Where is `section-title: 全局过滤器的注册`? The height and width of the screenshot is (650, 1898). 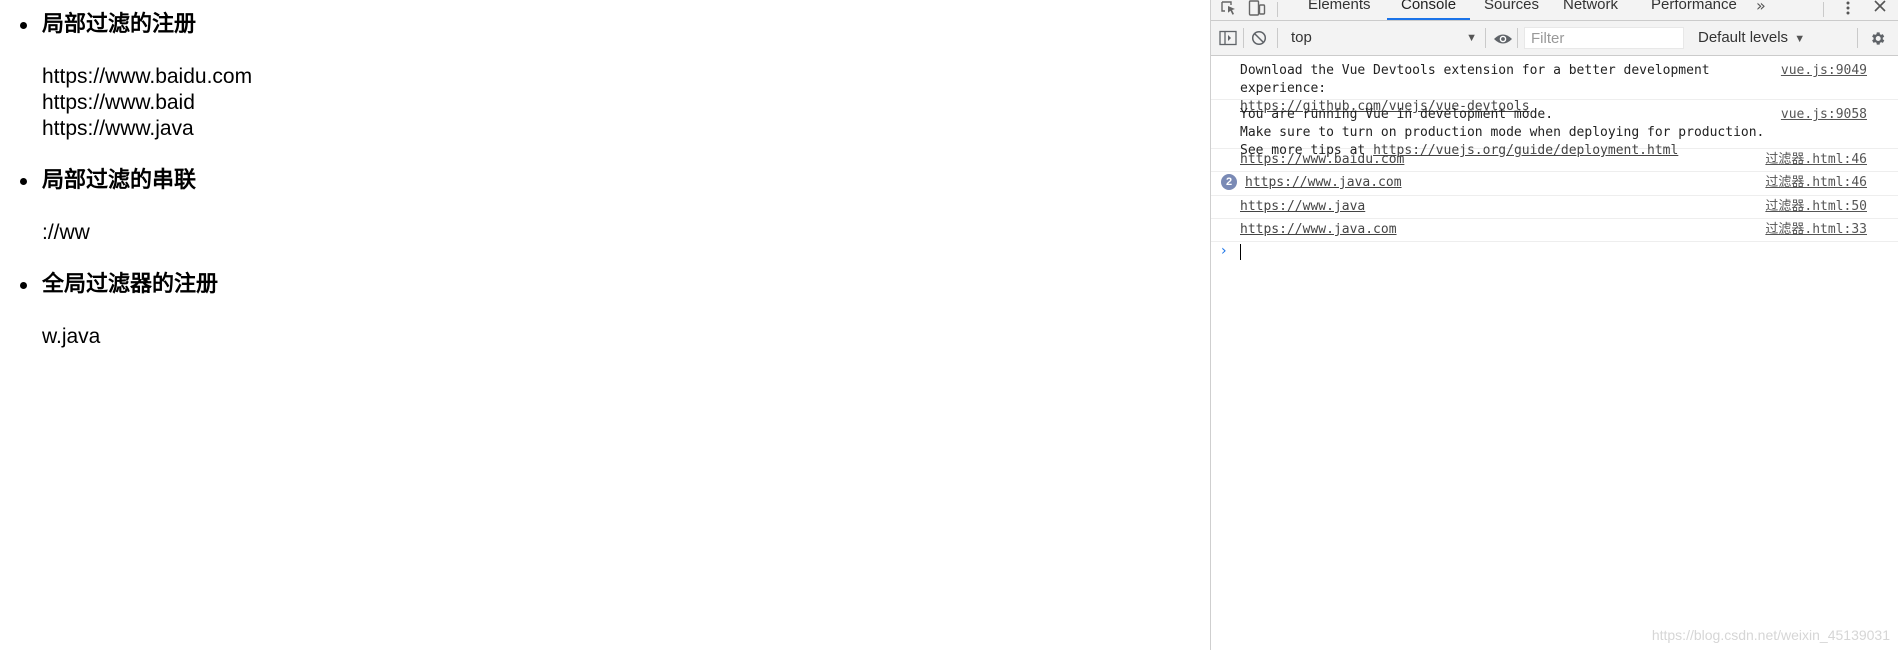 section-title: 全局过滤器的注册 is located at coordinates (130, 284).